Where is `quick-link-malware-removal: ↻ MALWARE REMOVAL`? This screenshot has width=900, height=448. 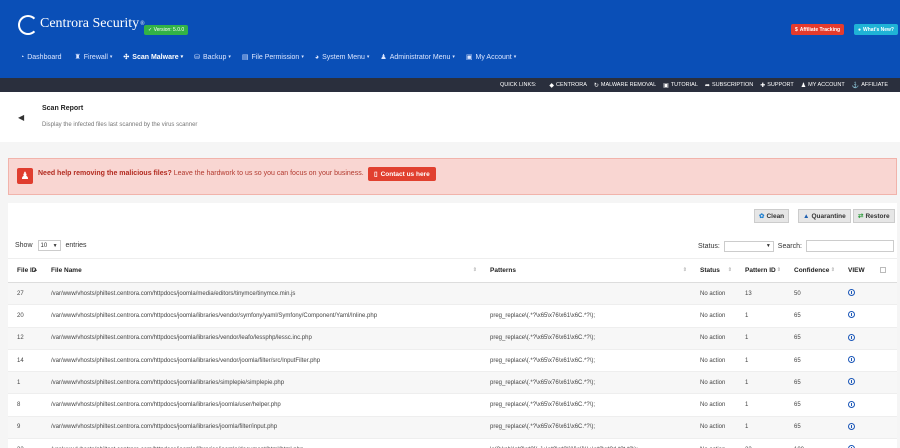 quick-link-malware-removal: ↻ MALWARE REMOVAL is located at coordinates (625, 85).